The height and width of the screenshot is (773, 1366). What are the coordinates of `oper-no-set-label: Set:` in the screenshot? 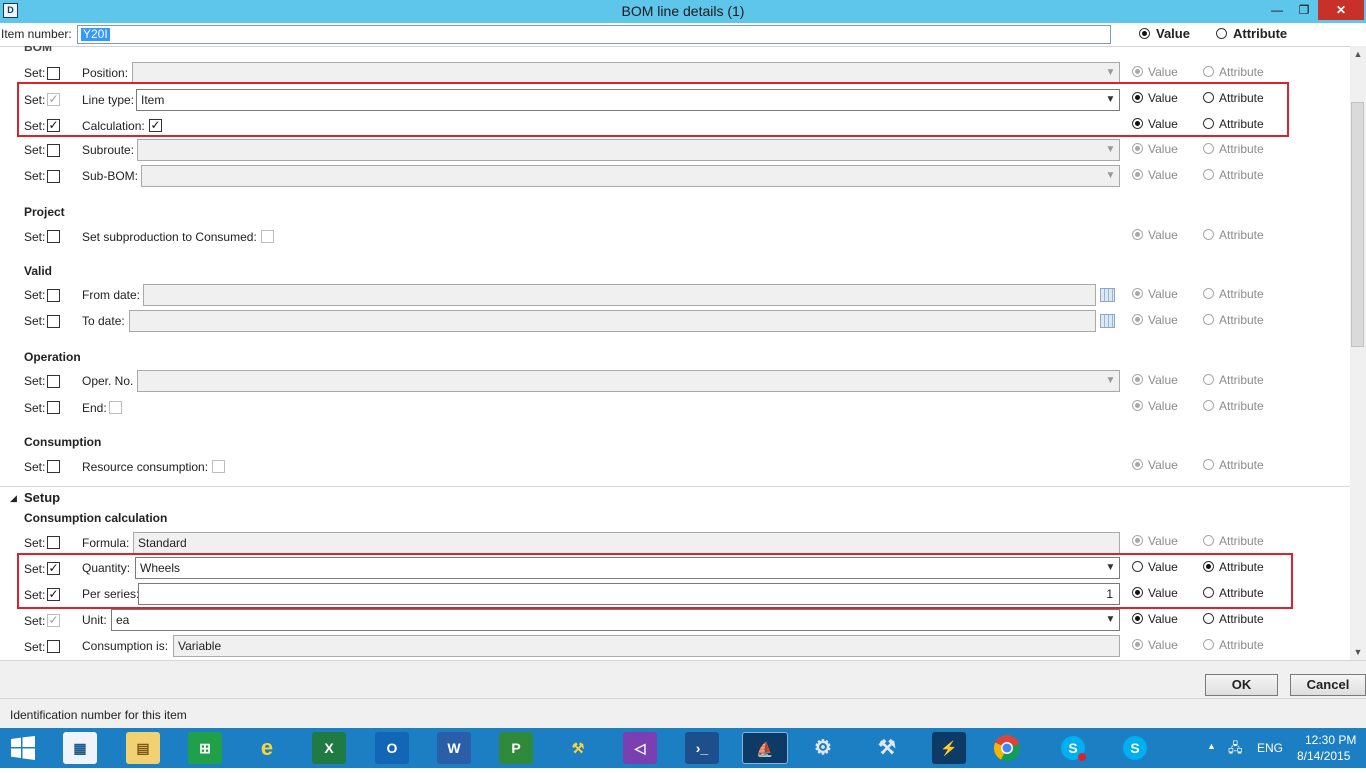 It's located at (35, 381).